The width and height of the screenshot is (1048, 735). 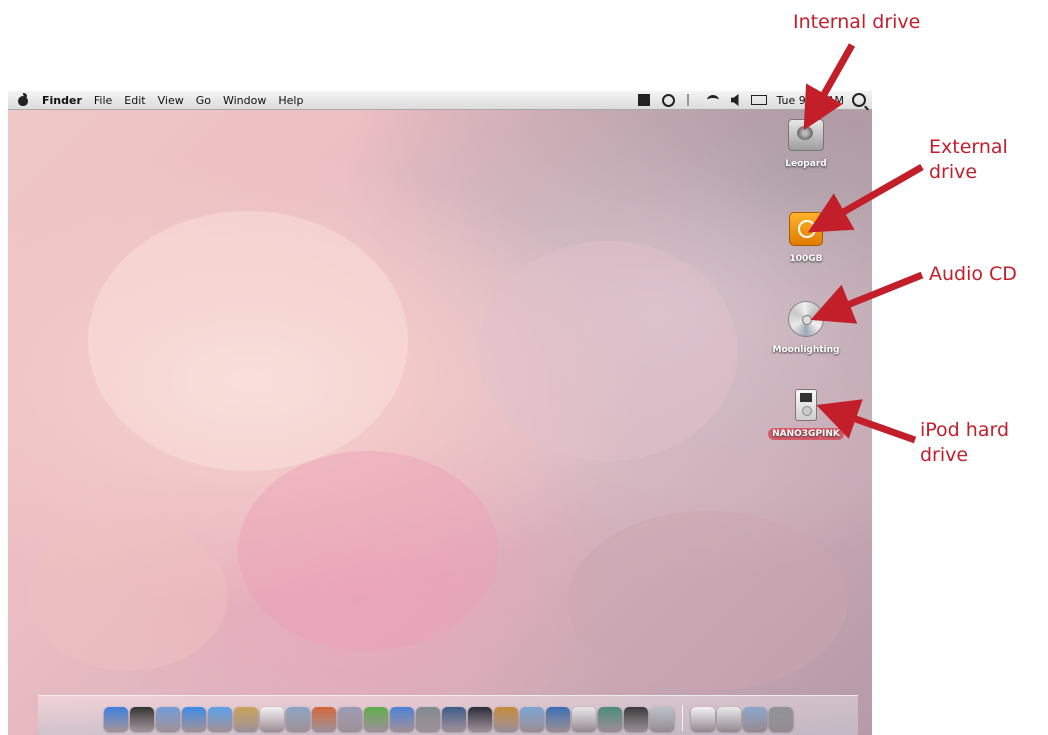 I want to click on callout-arrows, so click(x=863, y=243).